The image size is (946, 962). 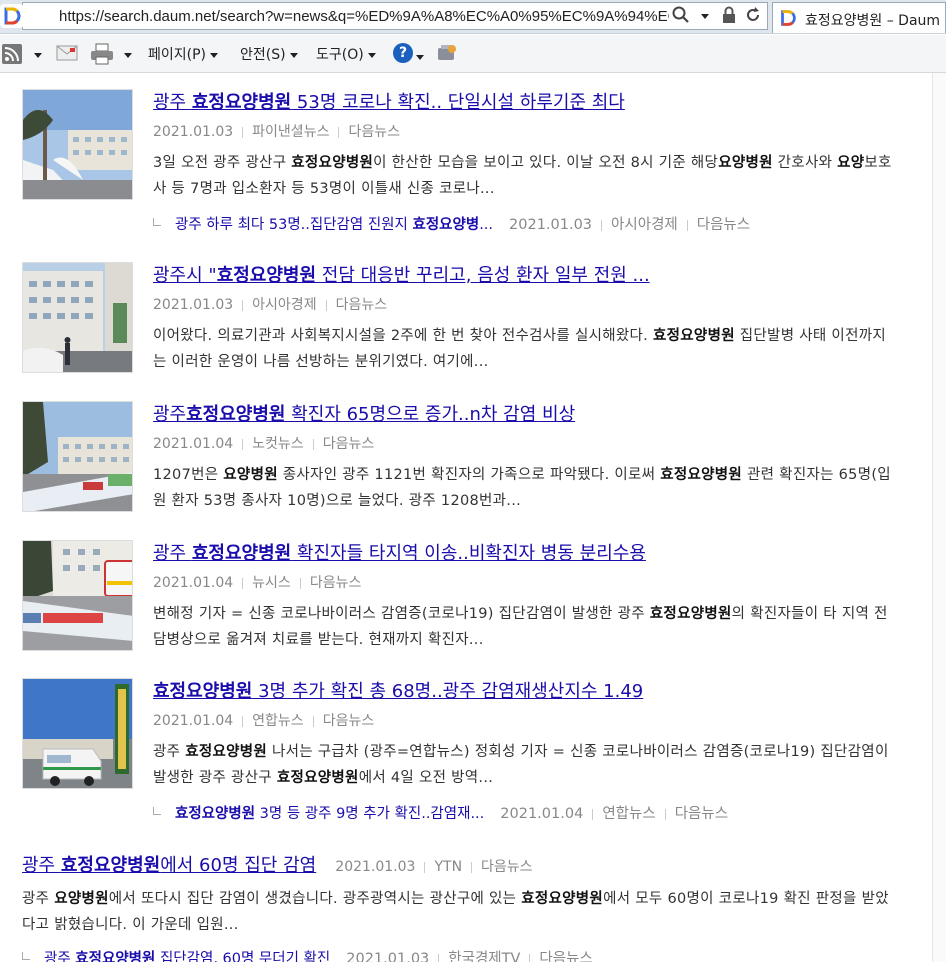 I want to click on news-source: 뉴시스, so click(x=271, y=583).